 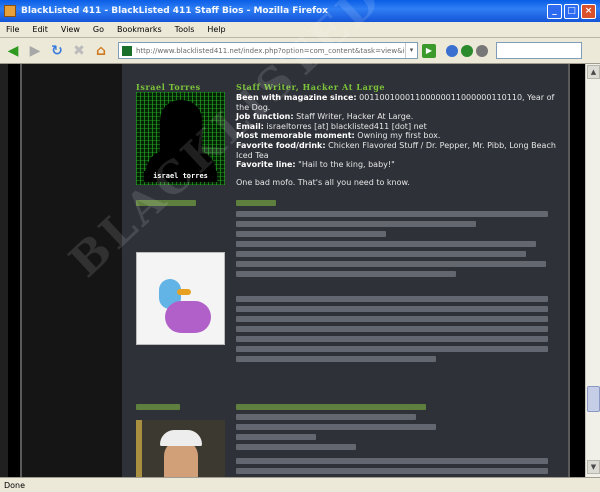 What do you see at coordinates (588, 11) in the screenshot?
I see `close-button: ×` at bounding box center [588, 11].